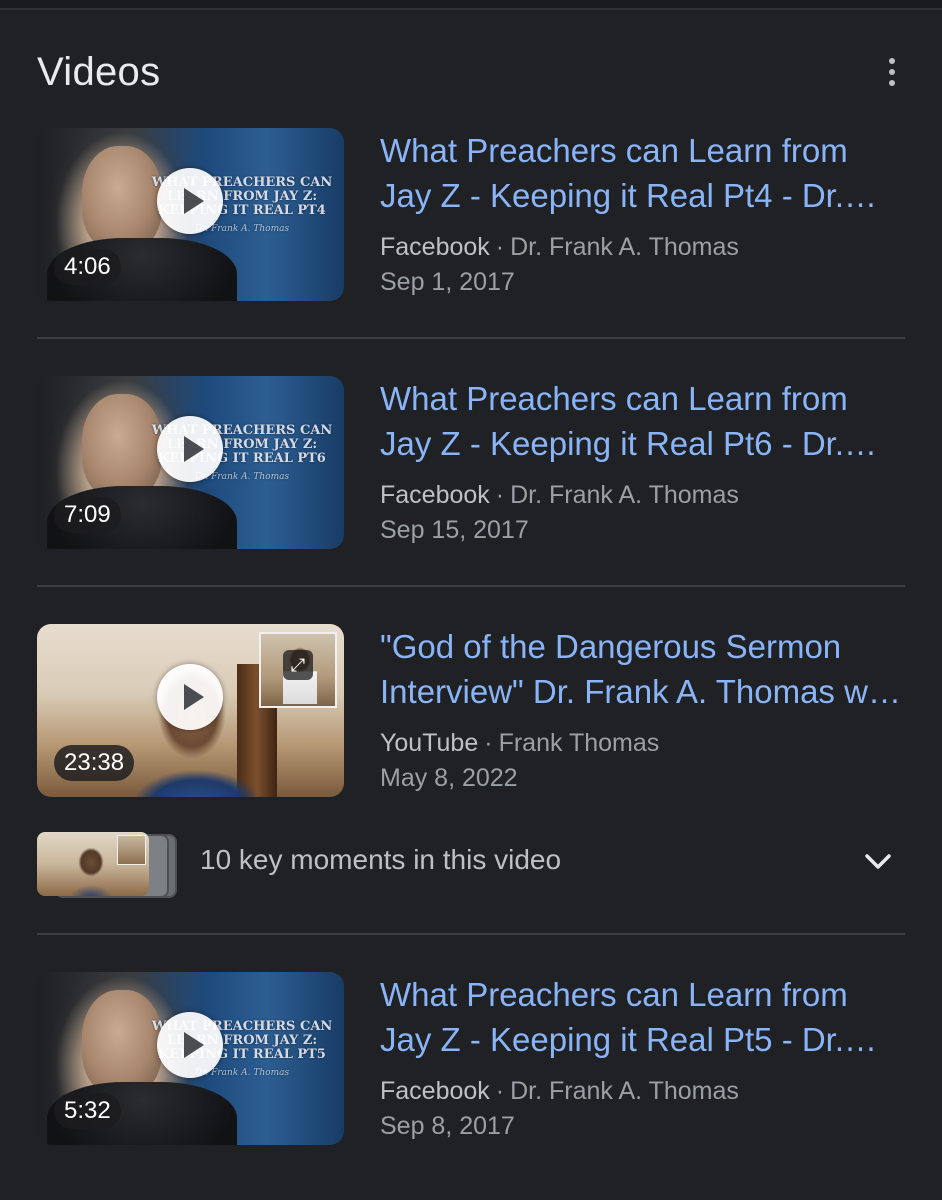 The height and width of the screenshot is (1200, 942). I want to click on video-thumbnail: ⤢ 23:38, so click(190, 710).